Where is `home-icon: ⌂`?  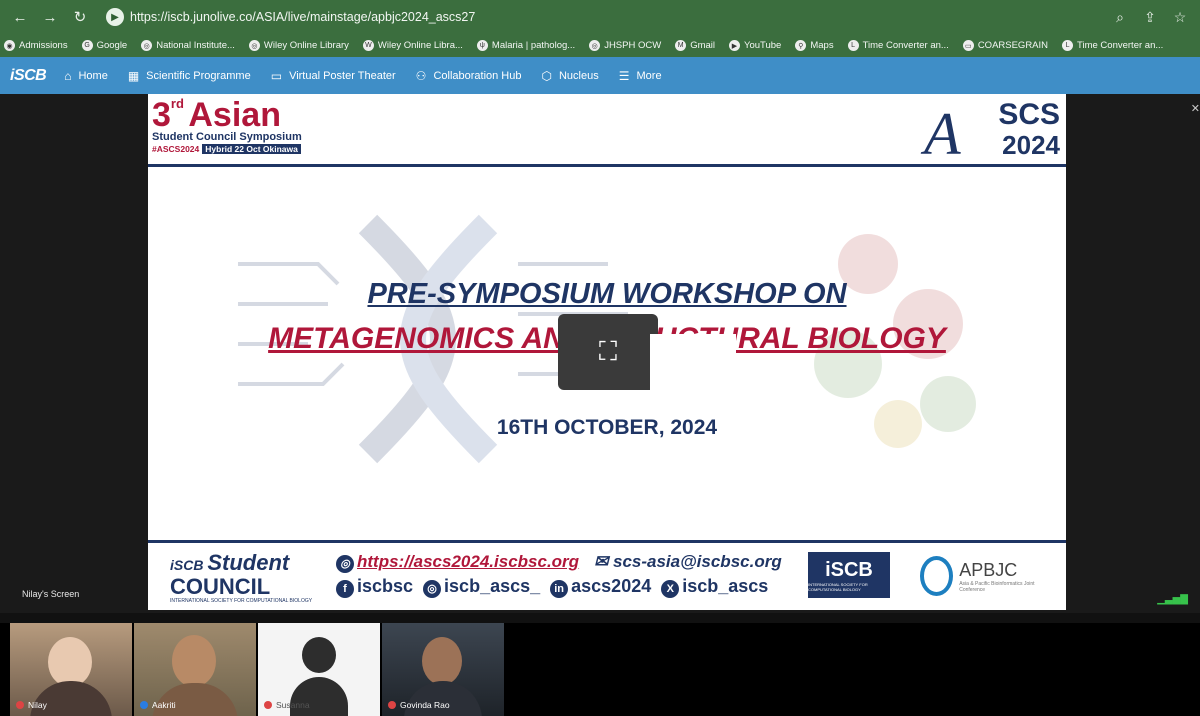
home-icon: ⌂ is located at coordinates (68, 75).